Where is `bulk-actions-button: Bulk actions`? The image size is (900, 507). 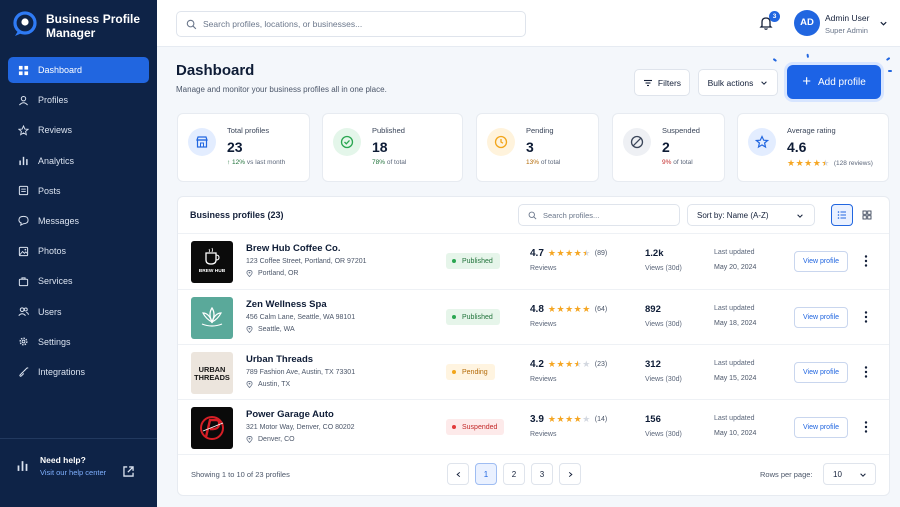
bulk-actions-button: Bulk actions is located at coordinates (738, 82).